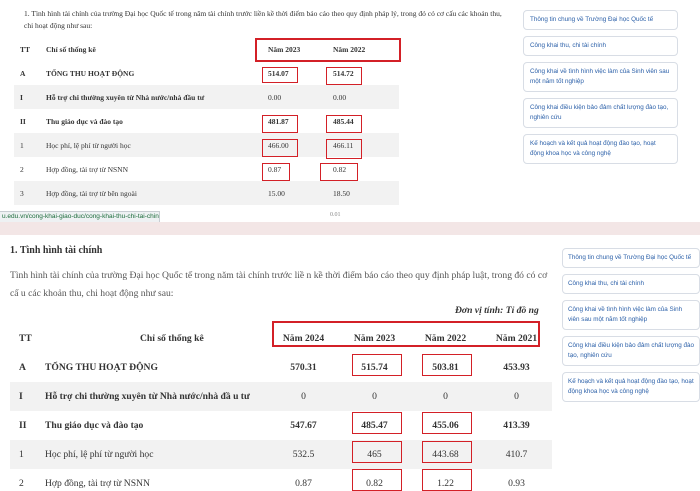 Image resolution: width=700 pixels, height=491 pixels. I want to click on section-title: 1. Tình hình tài chính, so click(56, 250).